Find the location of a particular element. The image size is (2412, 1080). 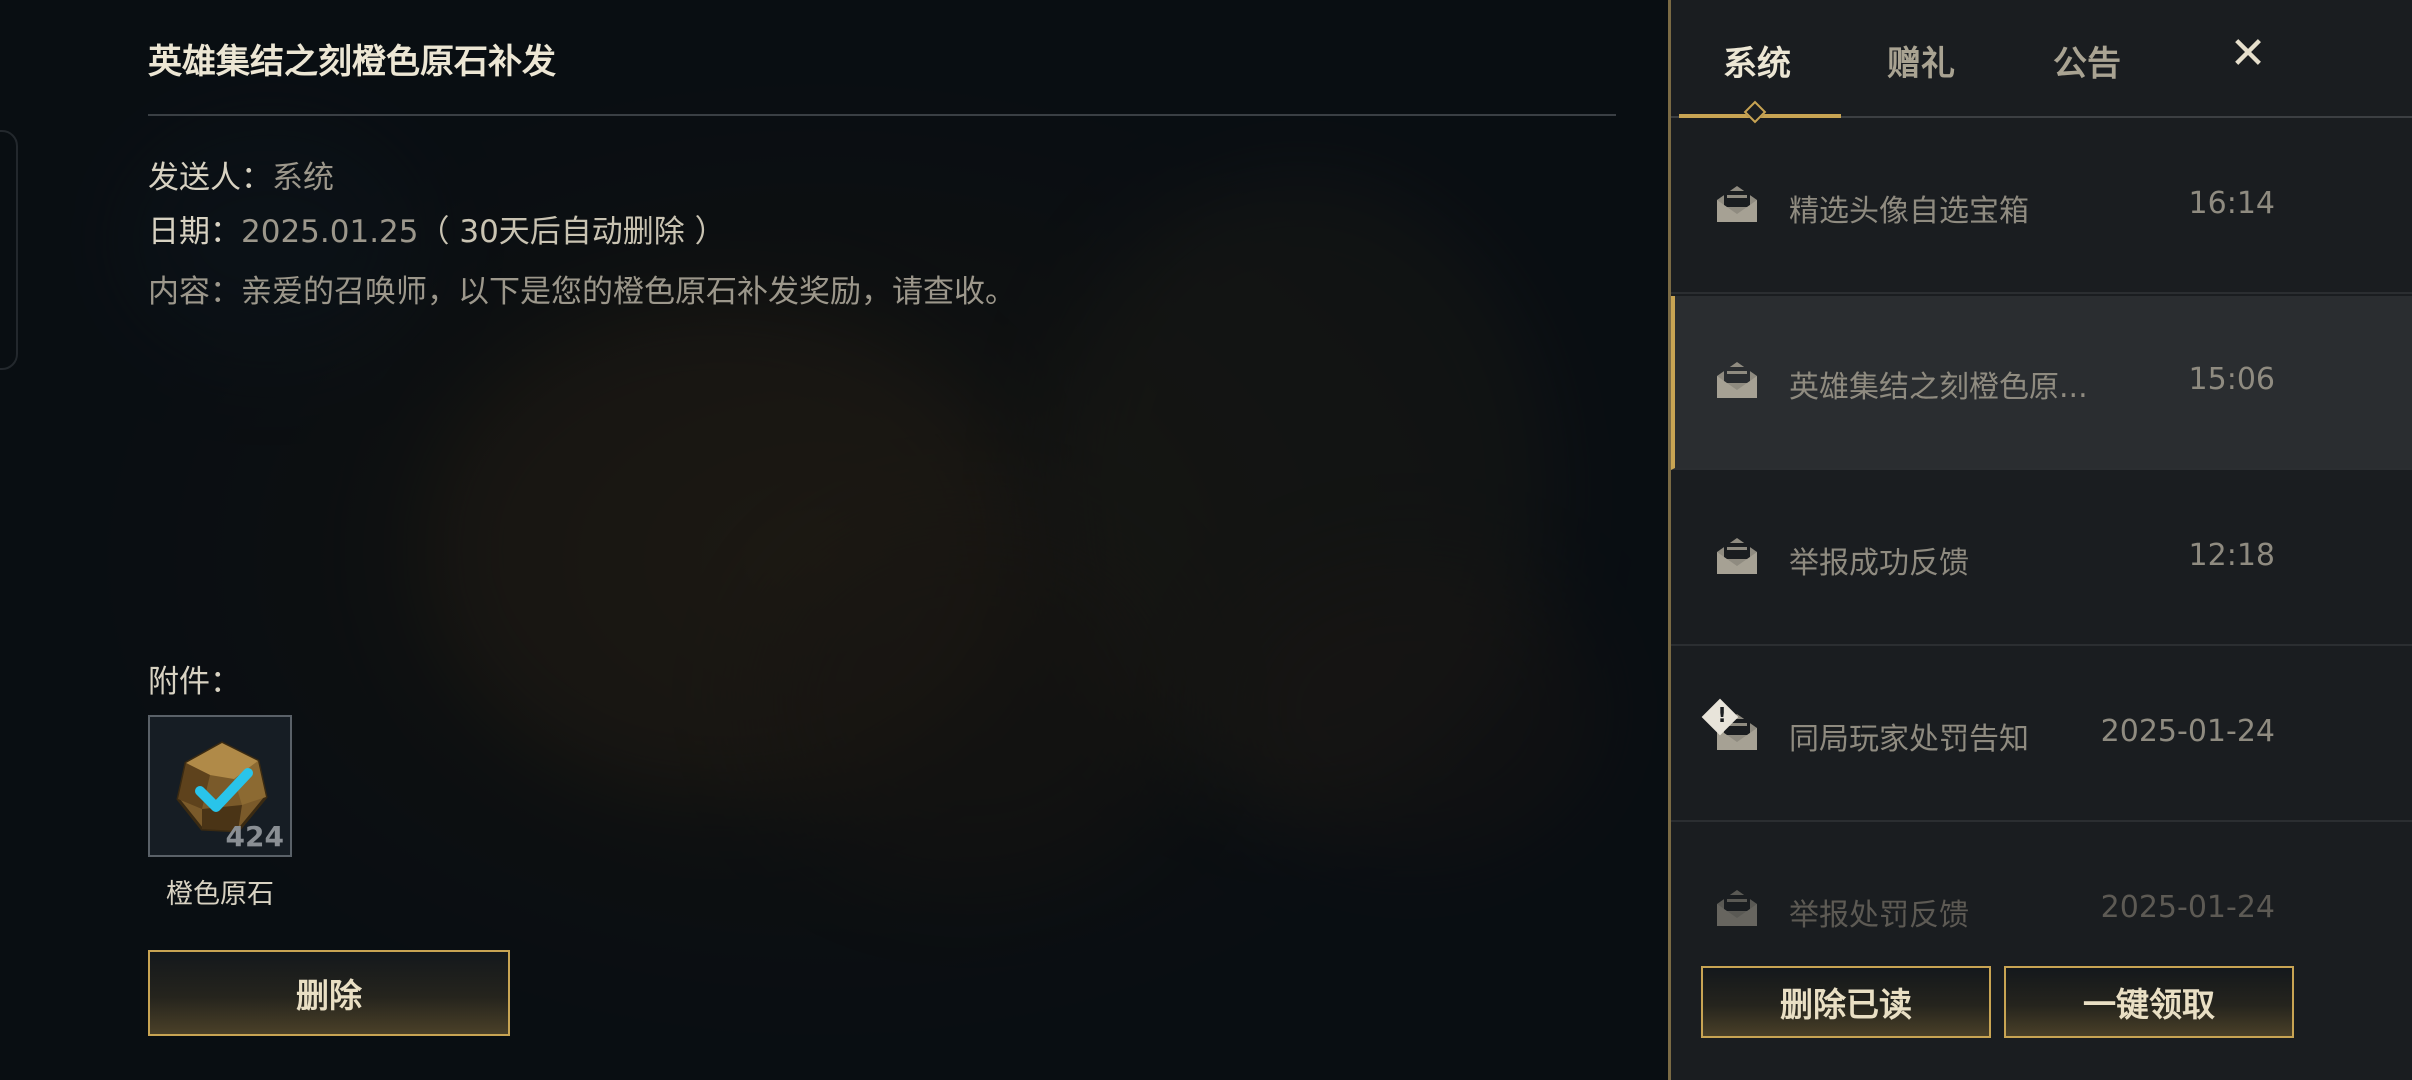

date-label: 日期： is located at coordinates (194, 232).